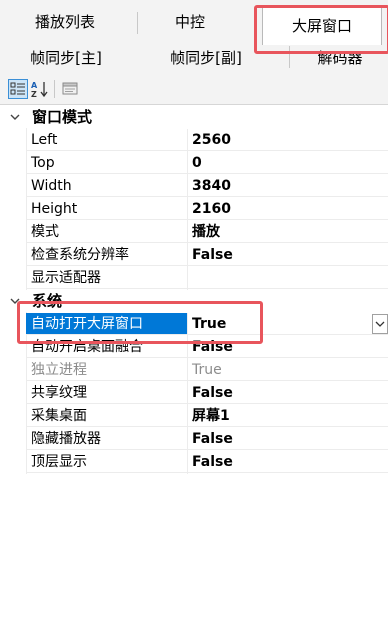 The width and height of the screenshot is (388, 625). Describe the element at coordinates (190, 22) in the screenshot. I see `tab-central-control: 中控` at that location.